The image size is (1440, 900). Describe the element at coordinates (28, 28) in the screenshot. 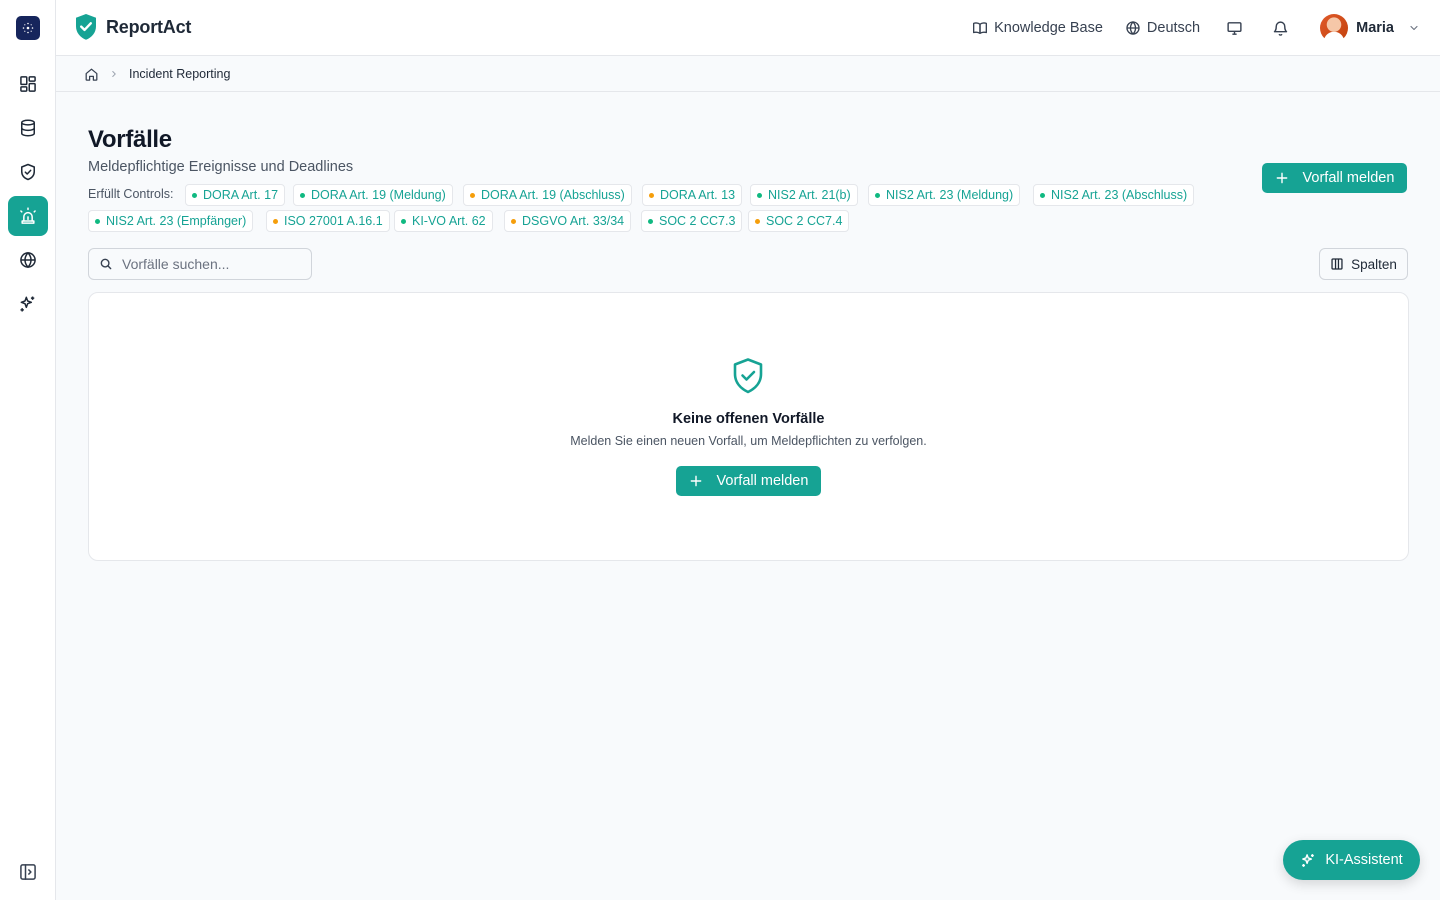

I see `workspace-logo-icon` at that location.